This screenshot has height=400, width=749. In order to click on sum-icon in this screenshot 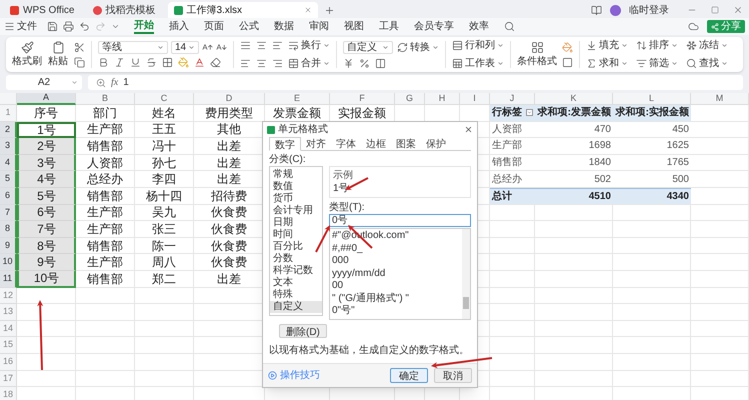, I will do `click(591, 63)`.